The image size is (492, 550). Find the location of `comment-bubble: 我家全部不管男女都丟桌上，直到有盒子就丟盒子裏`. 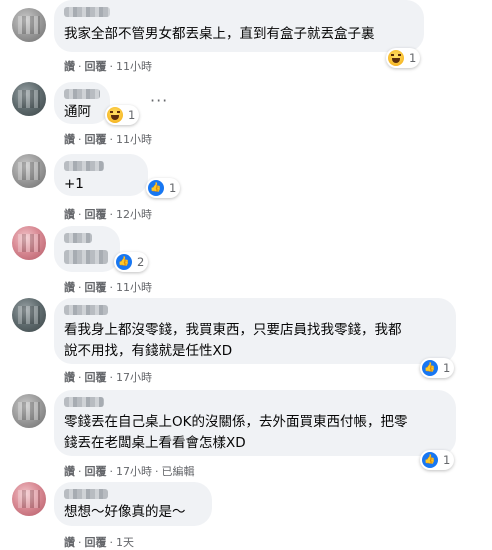

comment-bubble: 我家全部不管男女都丟桌上，直到有盒子就丟盒子裏 is located at coordinates (239, 26).